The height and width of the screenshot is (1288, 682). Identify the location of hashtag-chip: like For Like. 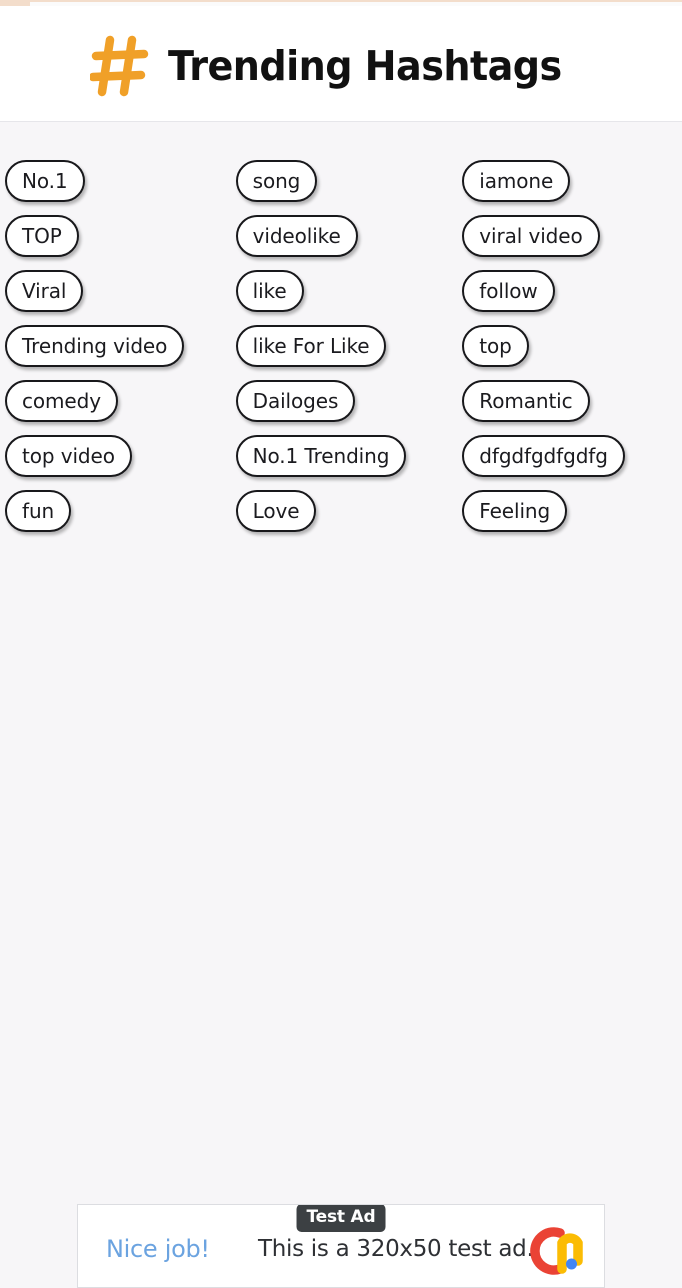
(311, 346).